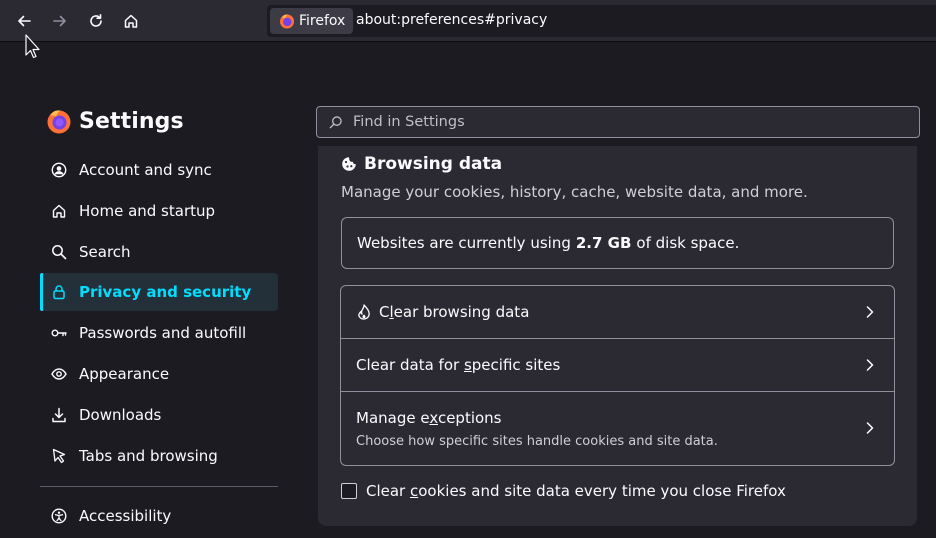  I want to click on home-button, so click(131, 21).